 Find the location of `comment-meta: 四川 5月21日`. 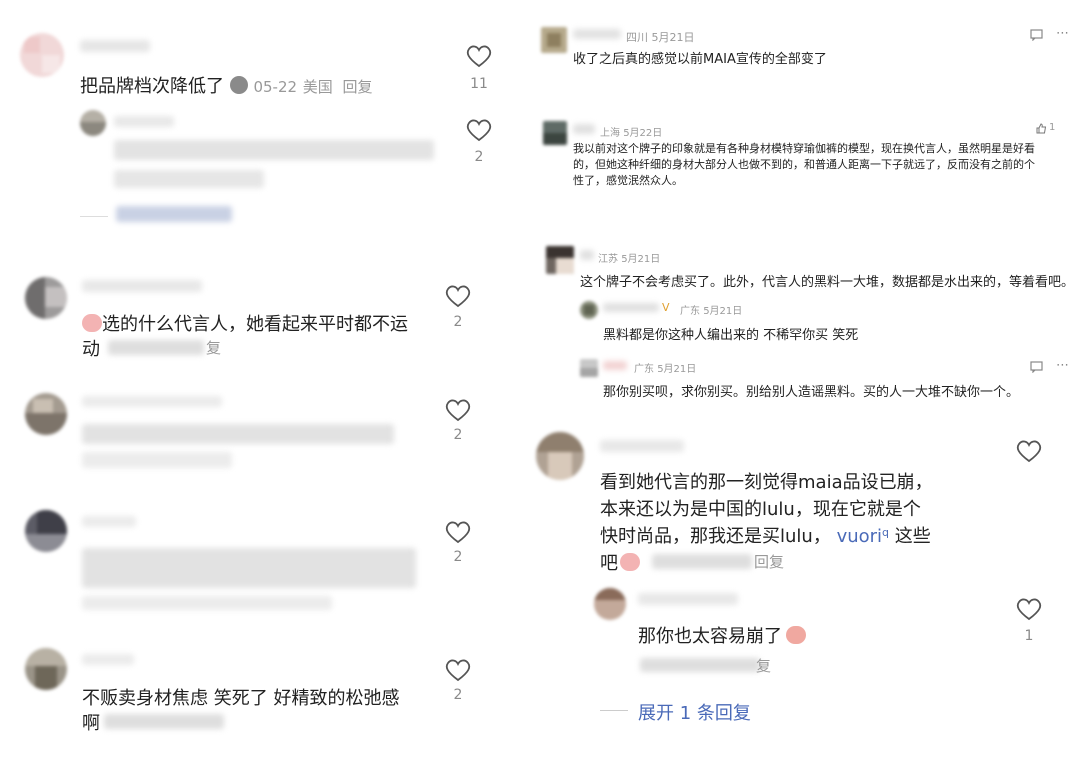

comment-meta: 四川 5月21日 is located at coordinates (660, 37).